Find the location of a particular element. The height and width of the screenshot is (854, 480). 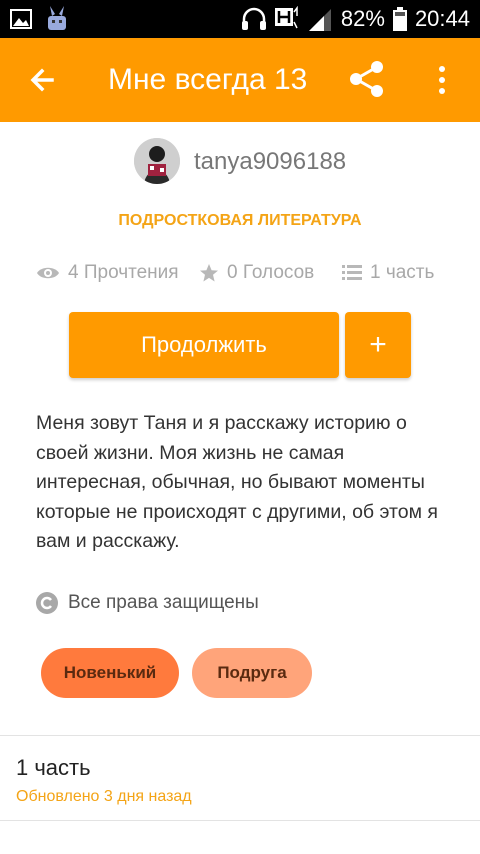

author-row: tanya9096188 is located at coordinates (240, 162).